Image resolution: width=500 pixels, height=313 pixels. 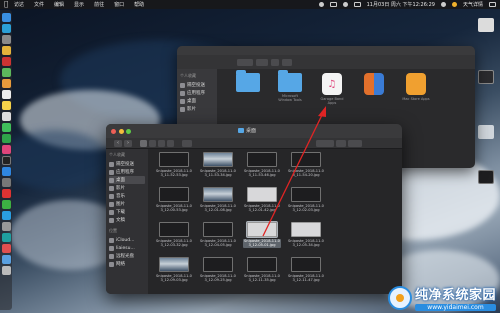 I want to click on weather-icon, so click(x=454, y=4).